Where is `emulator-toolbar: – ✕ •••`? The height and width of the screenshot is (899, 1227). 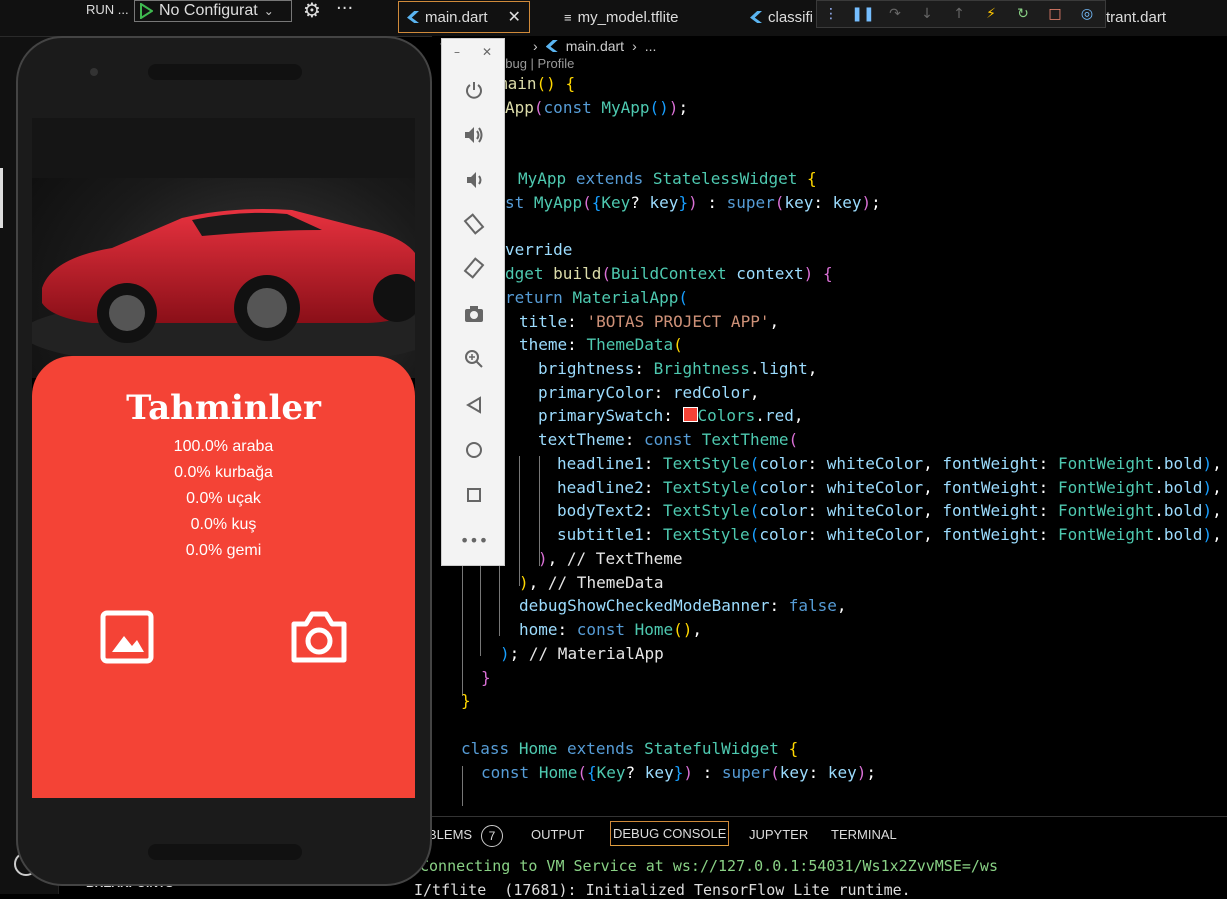 emulator-toolbar: – ✕ ••• is located at coordinates (473, 302).